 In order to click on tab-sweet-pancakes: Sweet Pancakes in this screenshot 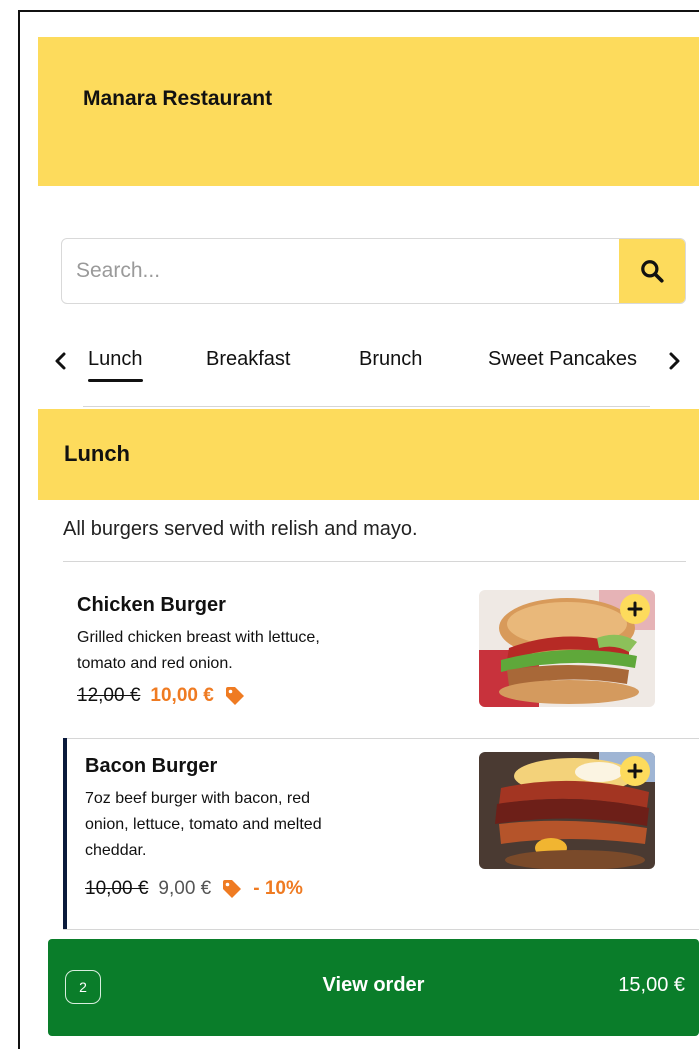, I will do `click(562, 359)`.